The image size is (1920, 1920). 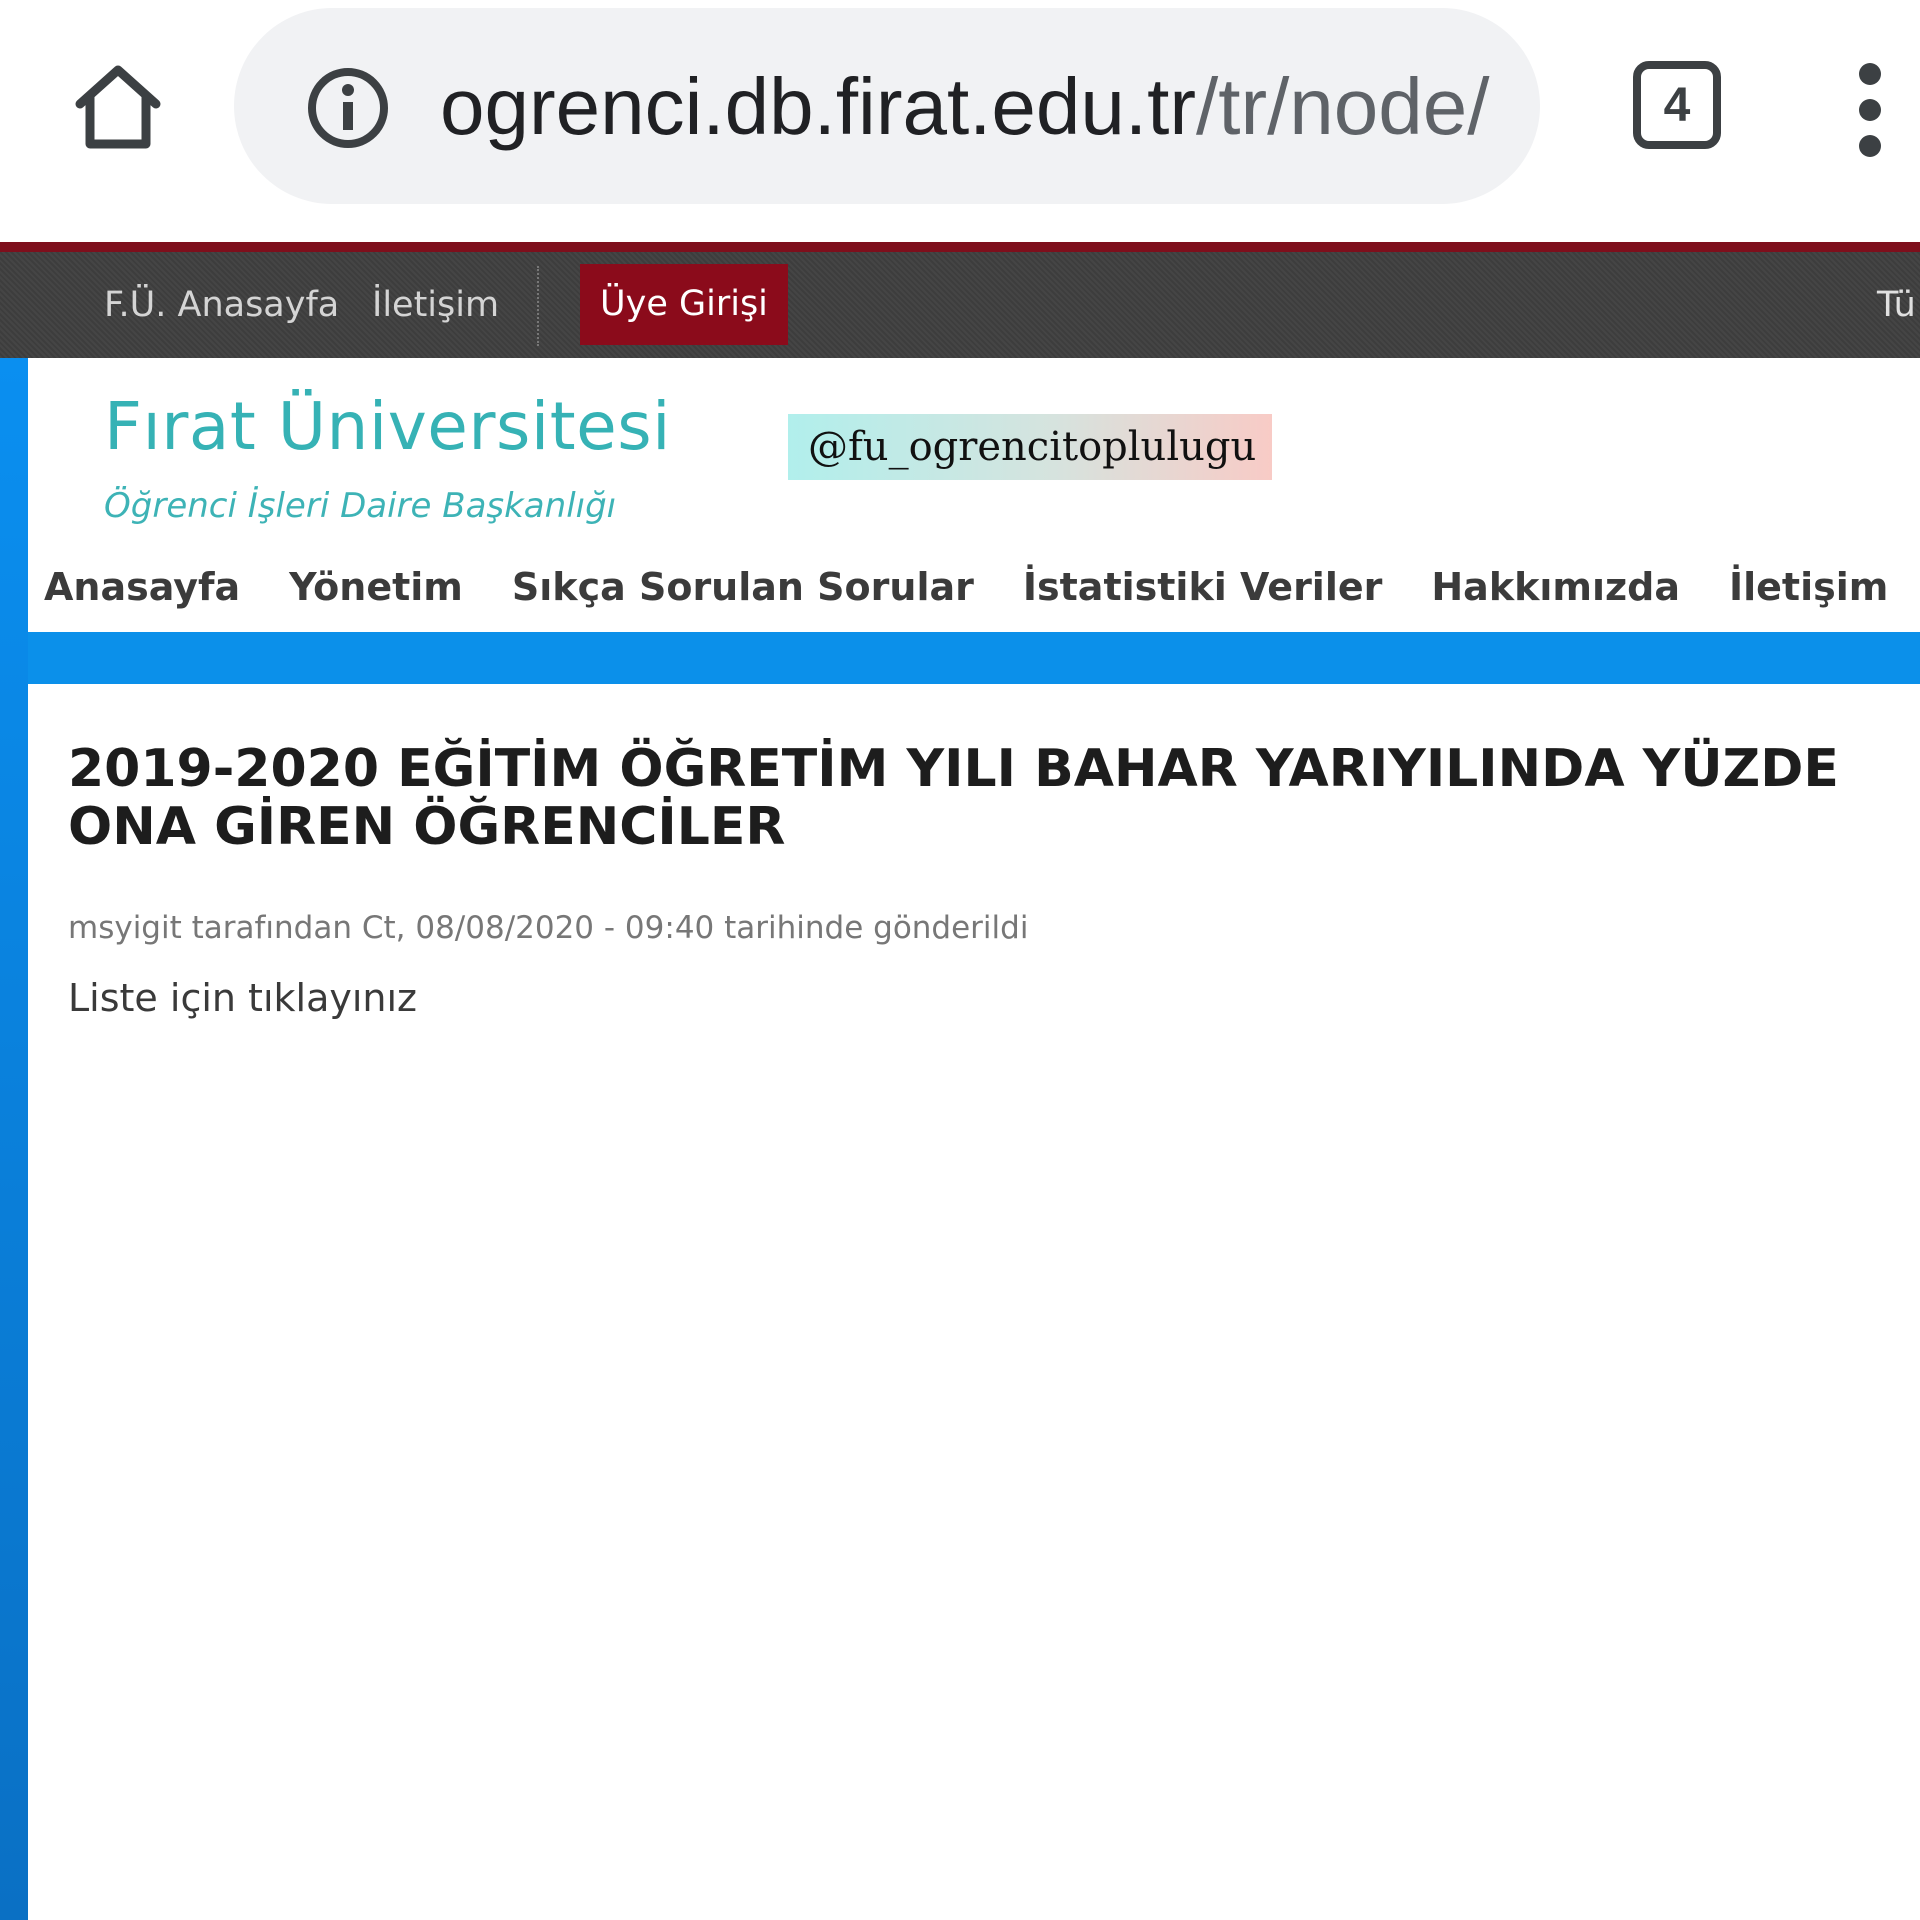 I want to click on home-icon, so click(x=118, y=107).